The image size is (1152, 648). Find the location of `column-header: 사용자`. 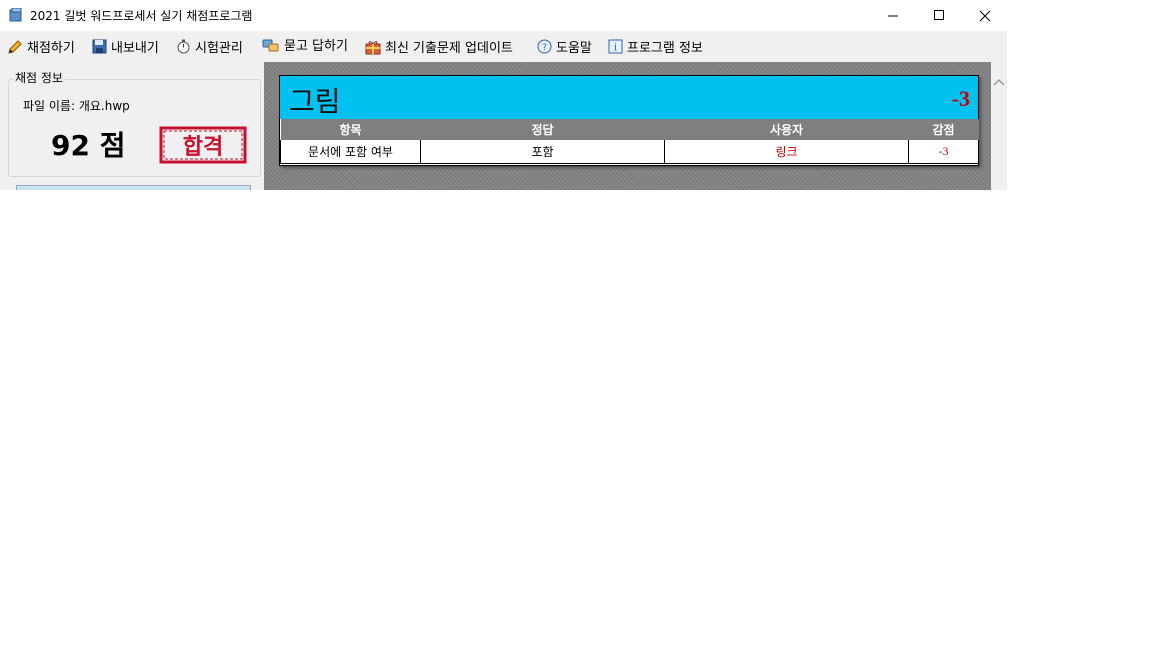

column-header: 사용자 is located at coordinates (786, 129).